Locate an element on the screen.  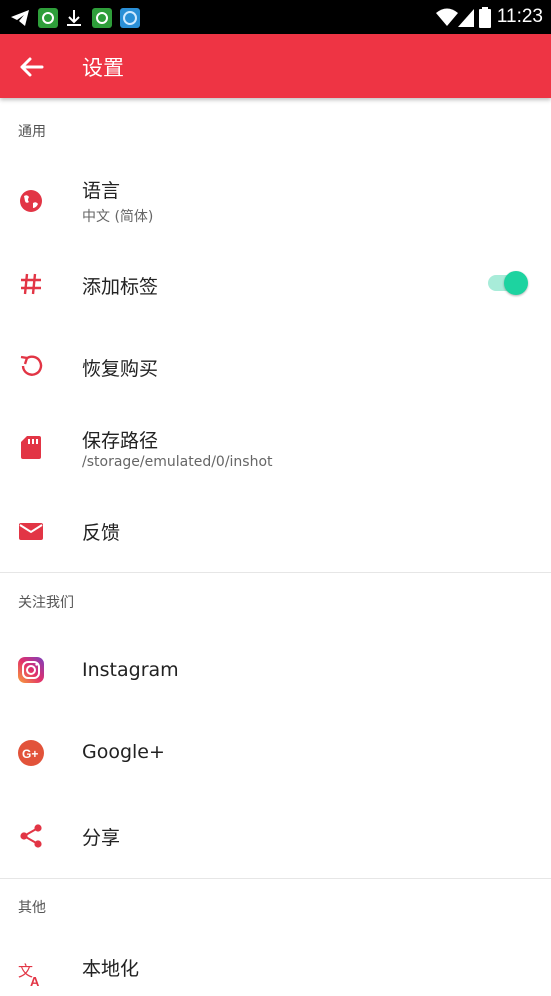
globe-icon is located at coordinates (31, 201).